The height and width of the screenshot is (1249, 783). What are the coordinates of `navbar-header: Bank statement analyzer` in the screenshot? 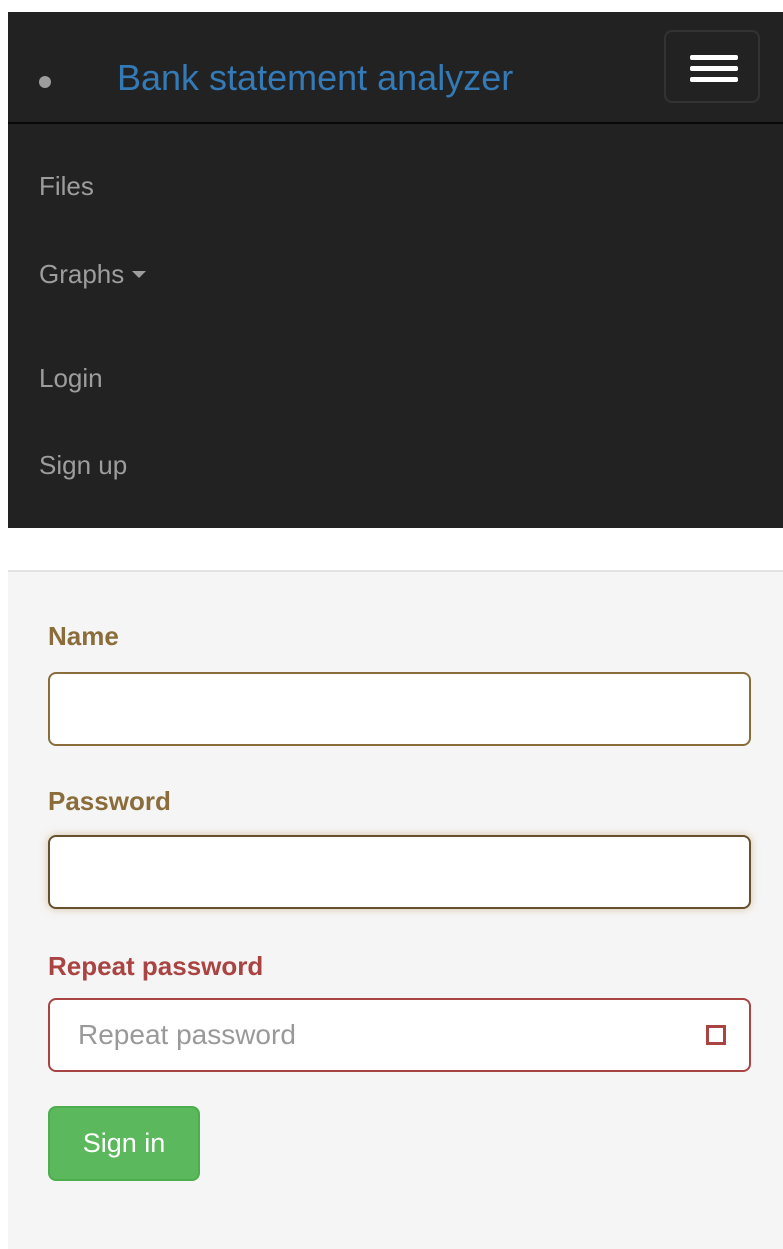 It's located at (395, 68).